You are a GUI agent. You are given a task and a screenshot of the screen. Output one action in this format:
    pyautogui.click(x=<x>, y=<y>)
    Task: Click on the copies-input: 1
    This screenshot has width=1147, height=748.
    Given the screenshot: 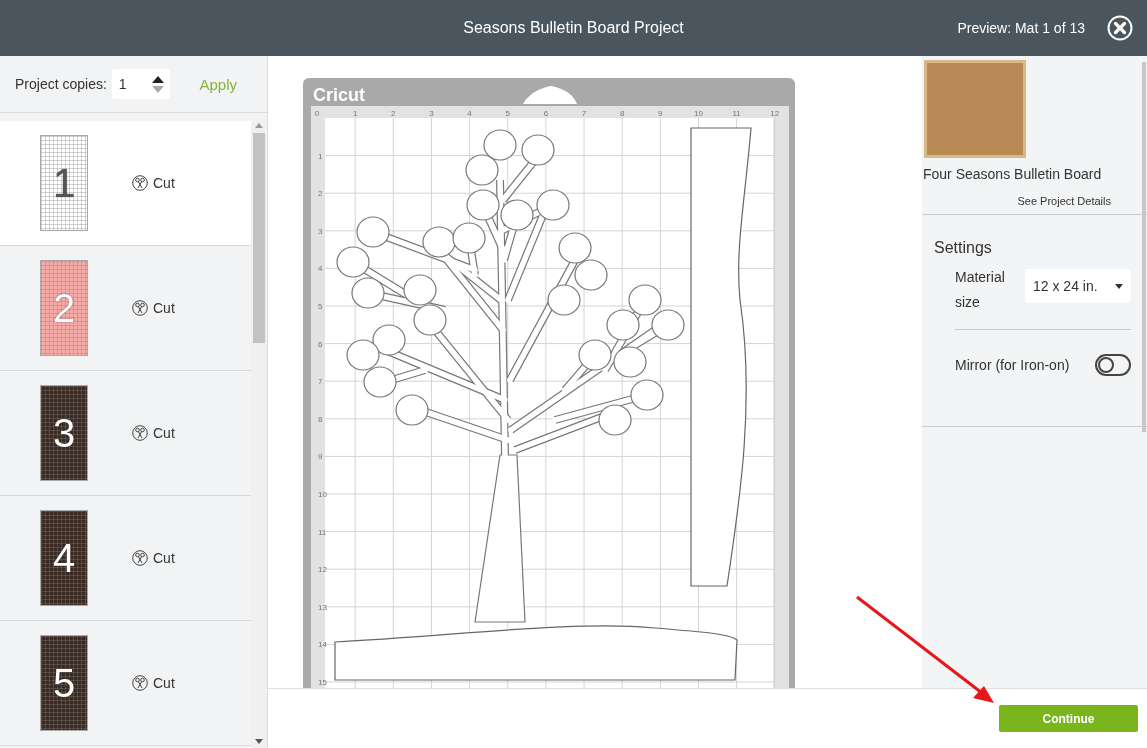 What is the action you would take?
    pyautogui.click(x=140, y=84)
    